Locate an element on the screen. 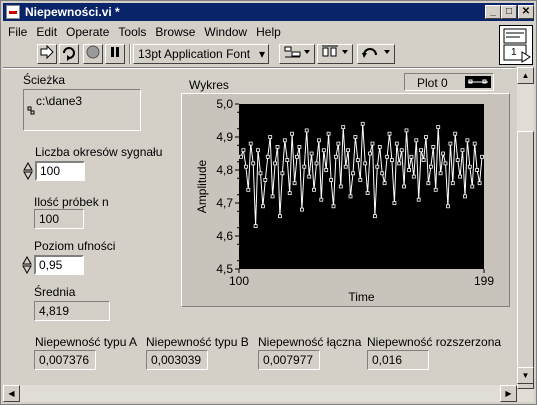 This screenshot has width=537, height=405. periods-input: 100 is located at coordinates (60, 171).